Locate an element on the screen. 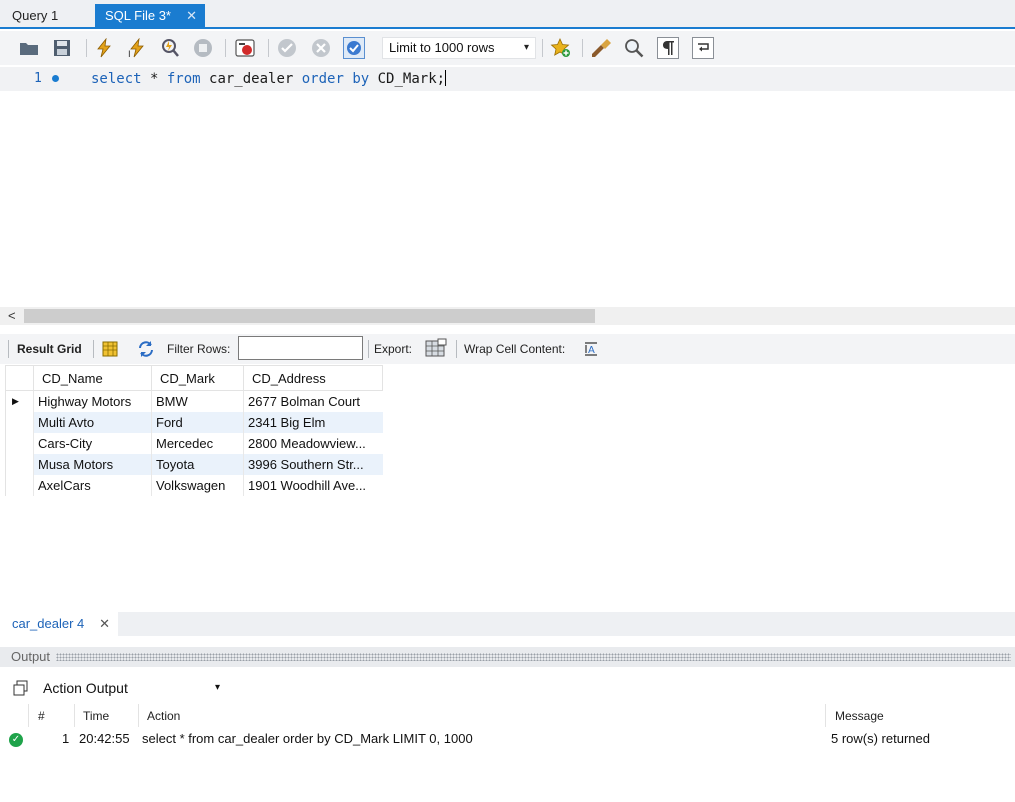 The width and height of the screenshot is (1015, 802). cell: Highway Motors is located at coordinates (92, 401).